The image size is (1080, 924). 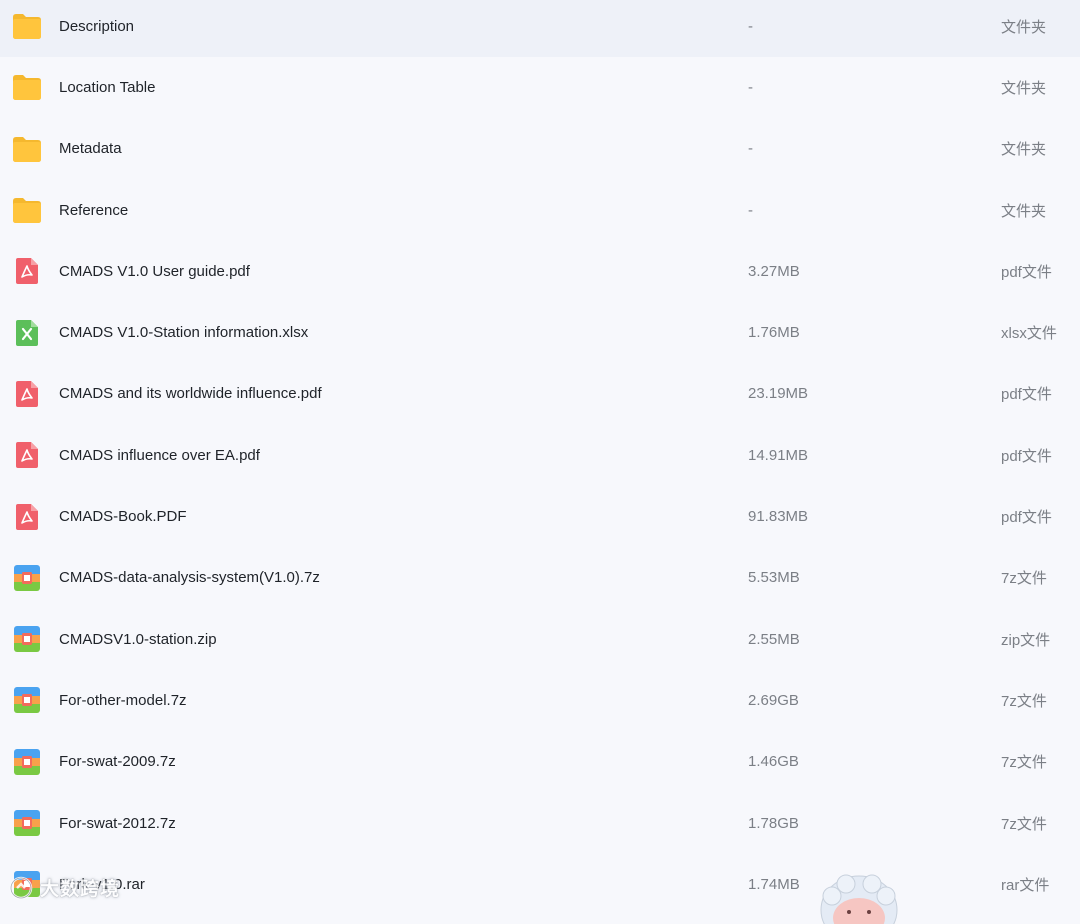 I want to click on file-name: For-swat-2009.7z, so click(x=117, y=761).